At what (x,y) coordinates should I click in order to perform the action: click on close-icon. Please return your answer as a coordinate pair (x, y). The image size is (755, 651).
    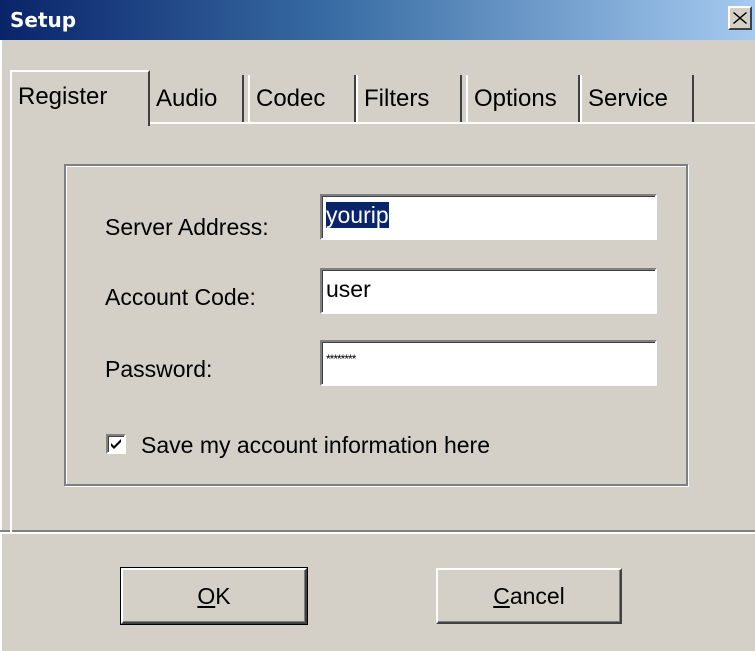
    Looking at the image, I should click on (740, 18).